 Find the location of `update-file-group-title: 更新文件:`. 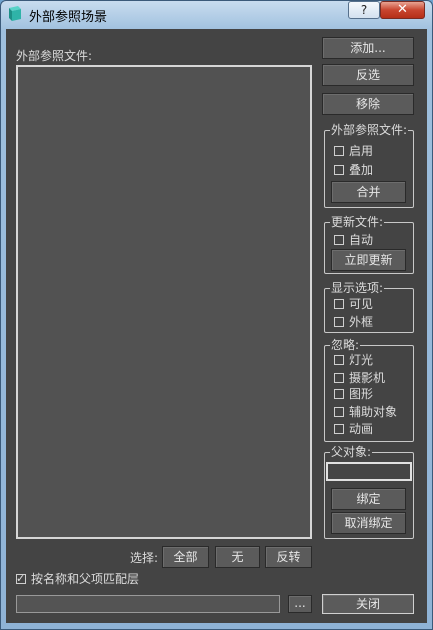

update-file-group-title: 更新文件: is located at coordinates (357, 222).